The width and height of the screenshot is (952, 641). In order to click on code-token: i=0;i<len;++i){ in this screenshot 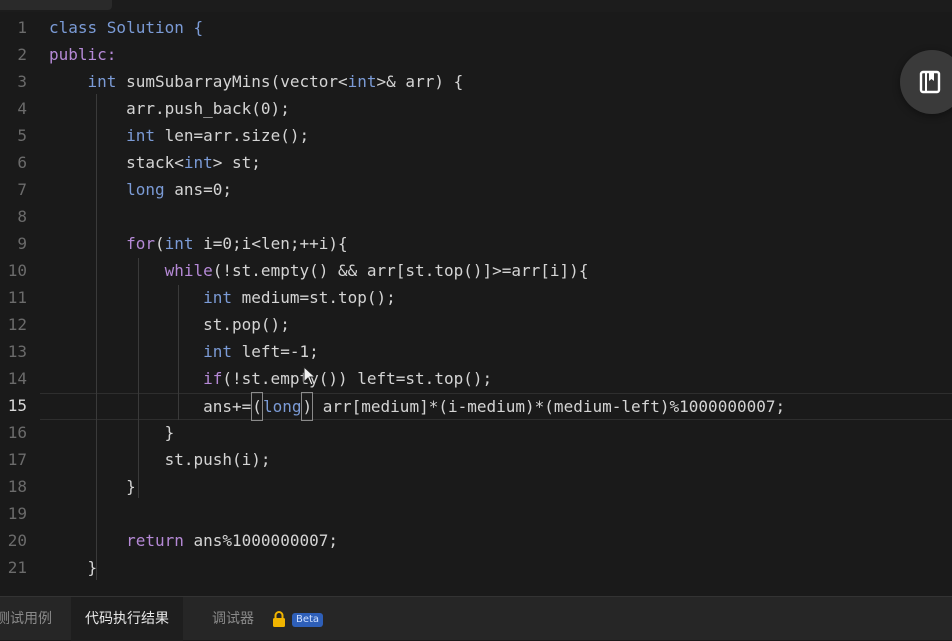, I will do `click(270, 243)`.